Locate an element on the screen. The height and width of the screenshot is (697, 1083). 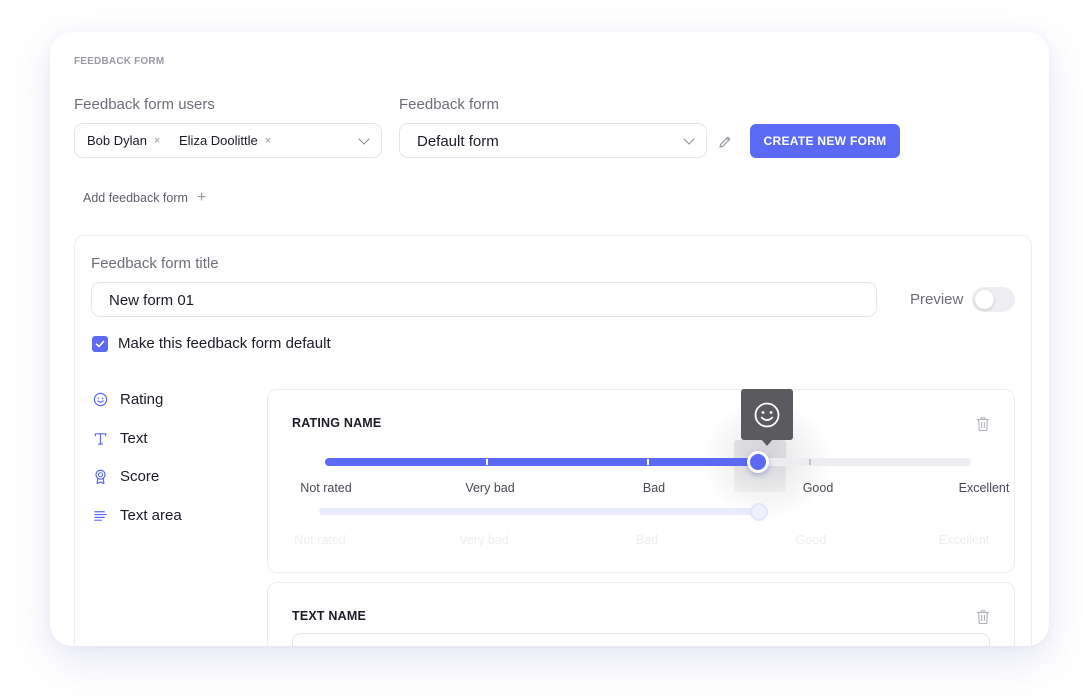
rating-tooltip is located at coordinates (767, 417).